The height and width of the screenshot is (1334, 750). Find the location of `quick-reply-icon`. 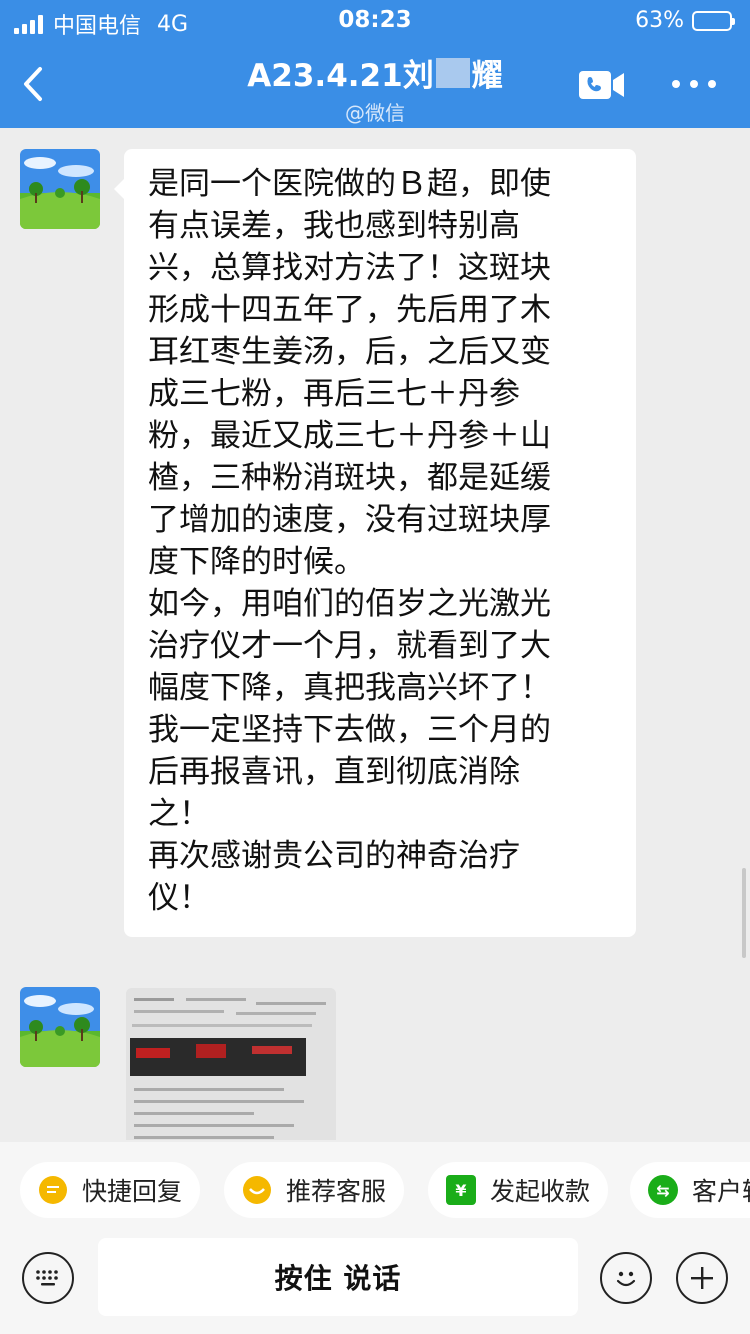

quick-reply-icon is located at coordinates (53, 1190).